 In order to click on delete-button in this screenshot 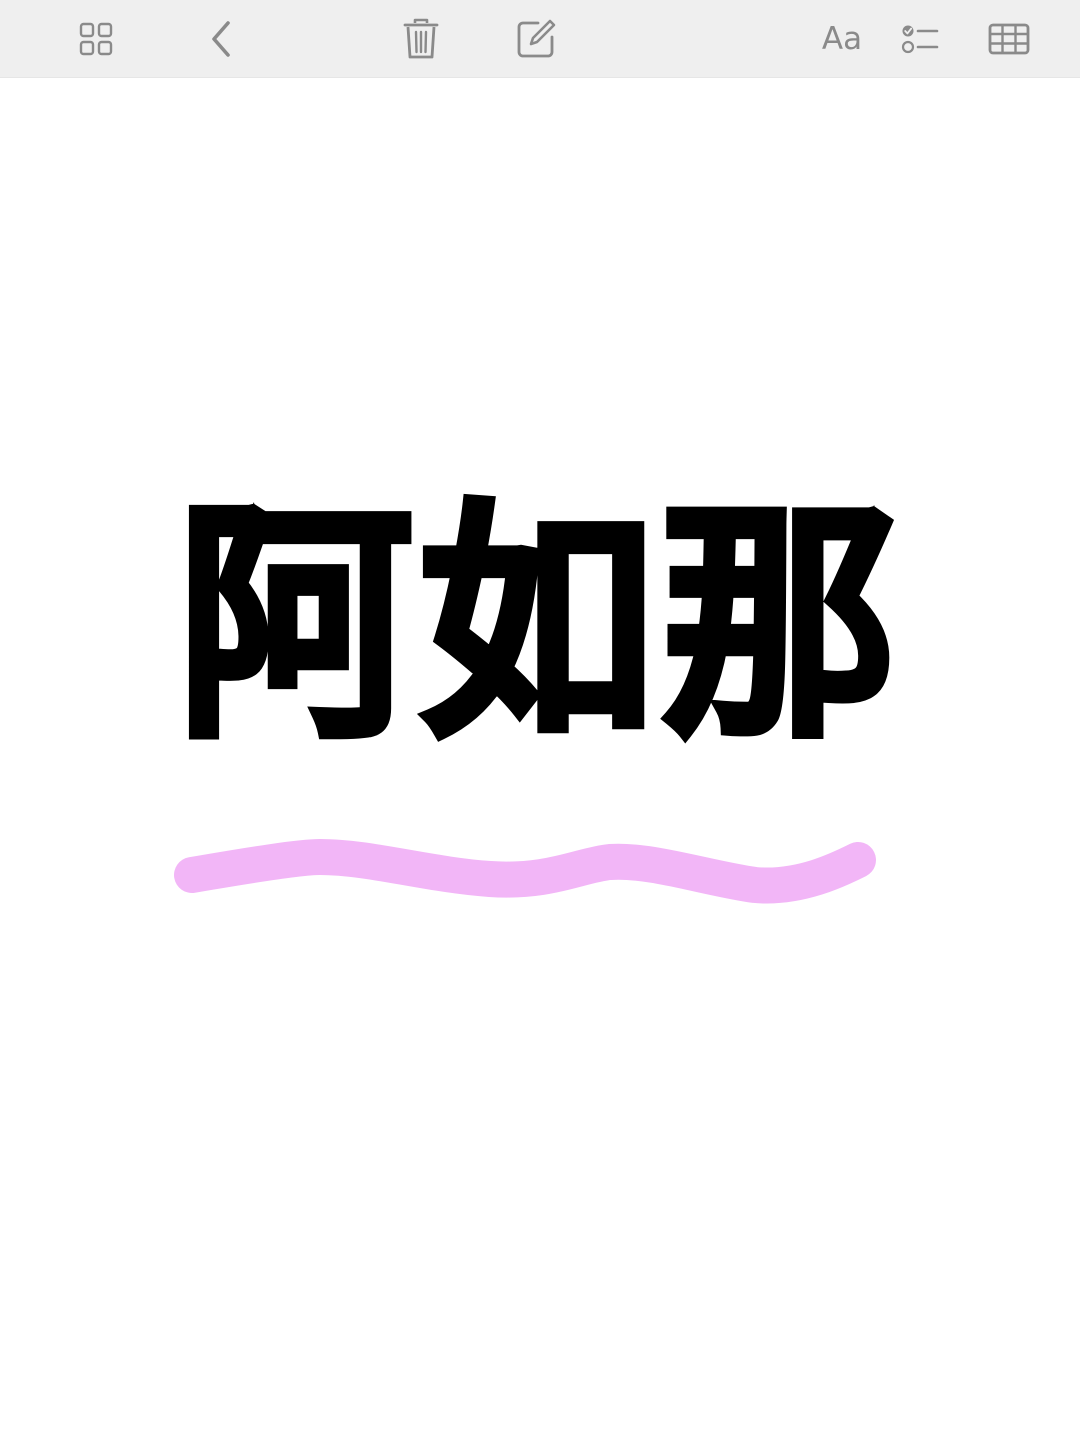, I will do `click(421, 39)`.